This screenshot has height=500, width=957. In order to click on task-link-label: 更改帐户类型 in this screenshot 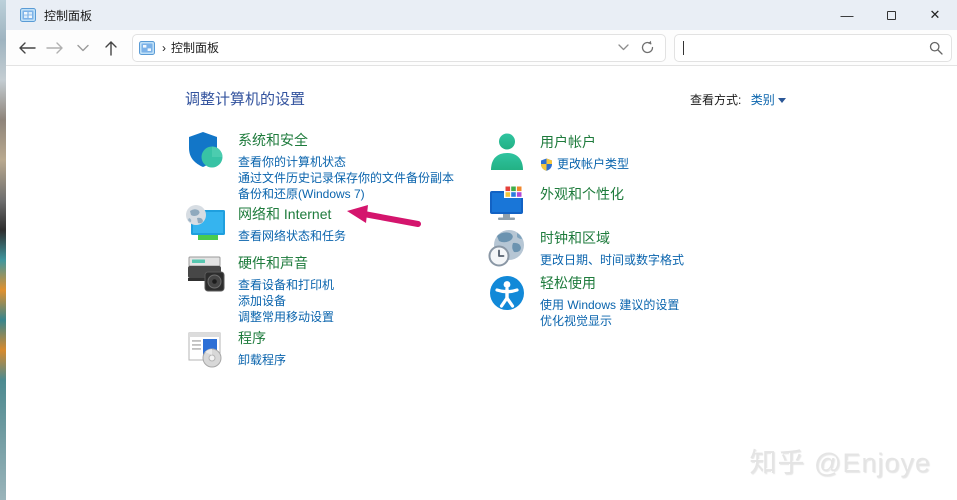, I will do `click(593, 164)`.